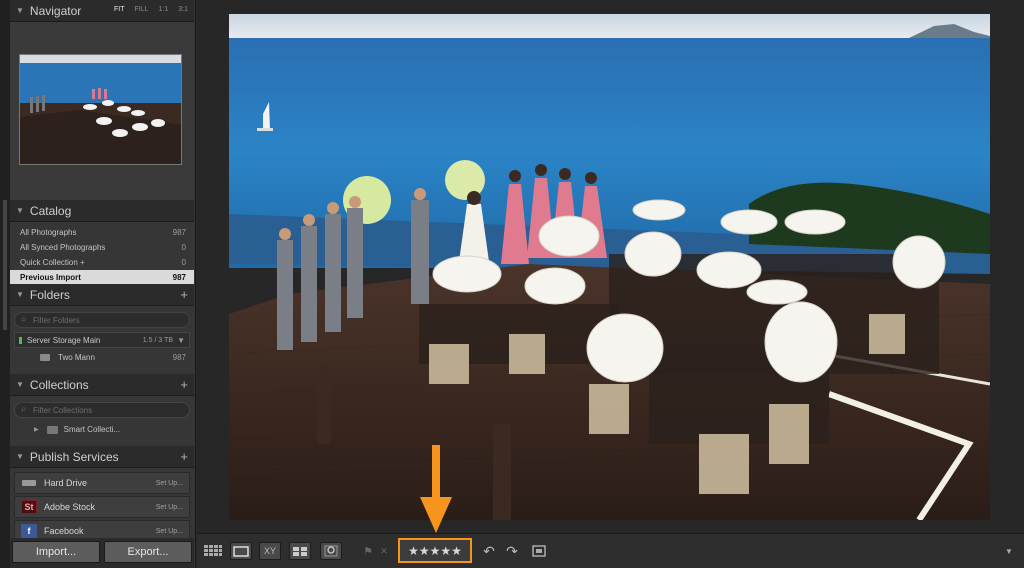 The width and height of the screenshot is (1024, 568). I want to click on navigator-body, so click(102, 111).